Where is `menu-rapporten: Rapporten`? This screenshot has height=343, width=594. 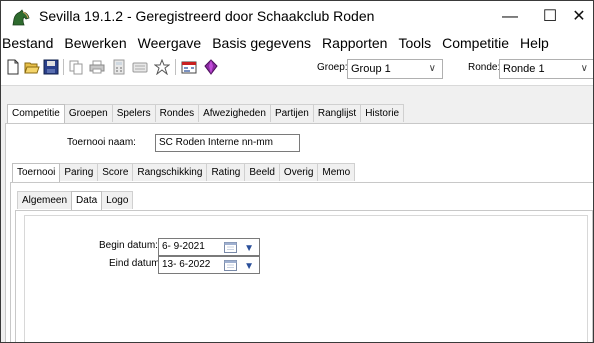 menu-rapporten: Rapporten is located at coordinates (354, 43).